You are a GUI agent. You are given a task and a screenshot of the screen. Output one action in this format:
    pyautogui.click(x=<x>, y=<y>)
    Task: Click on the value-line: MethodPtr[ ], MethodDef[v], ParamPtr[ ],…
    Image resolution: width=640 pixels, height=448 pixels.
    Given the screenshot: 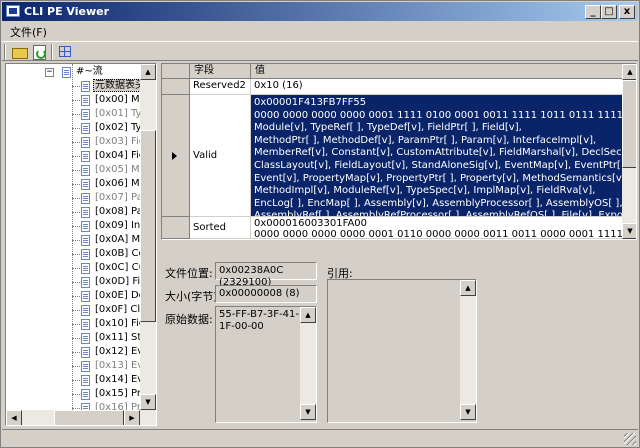 What is the action you would take?
    pyautogui.click(x=425, y=140)
    